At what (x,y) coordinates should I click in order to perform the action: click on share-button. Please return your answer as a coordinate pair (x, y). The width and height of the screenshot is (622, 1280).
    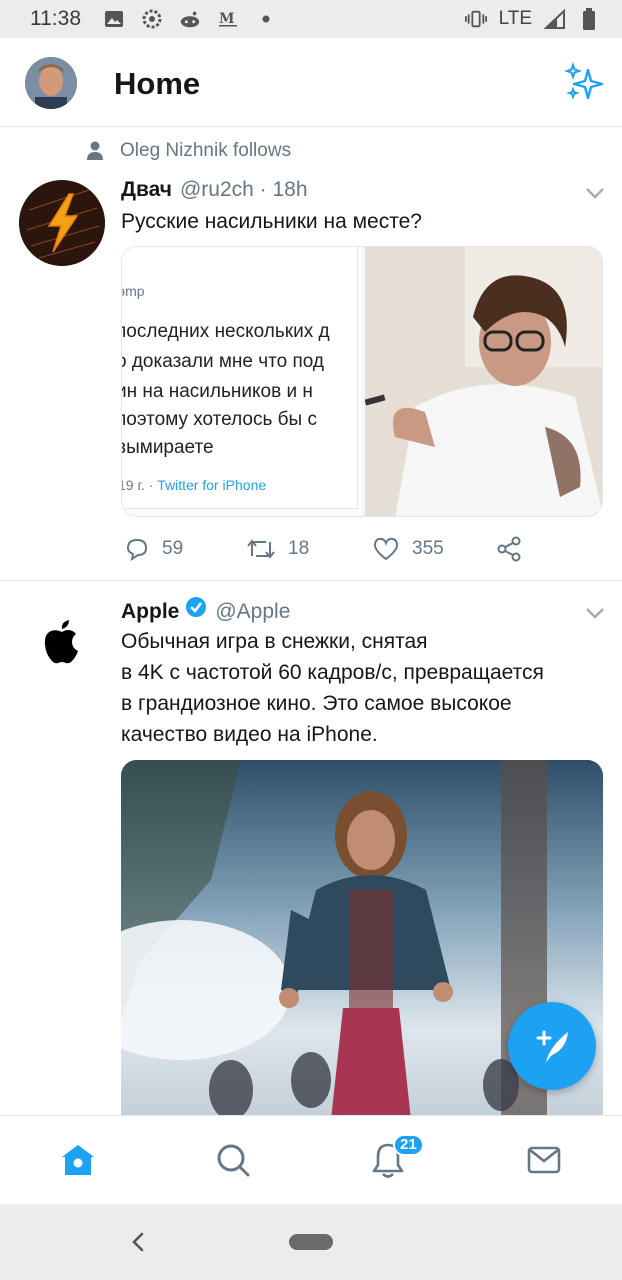
    Looking at the image, I should click on (516, 549).